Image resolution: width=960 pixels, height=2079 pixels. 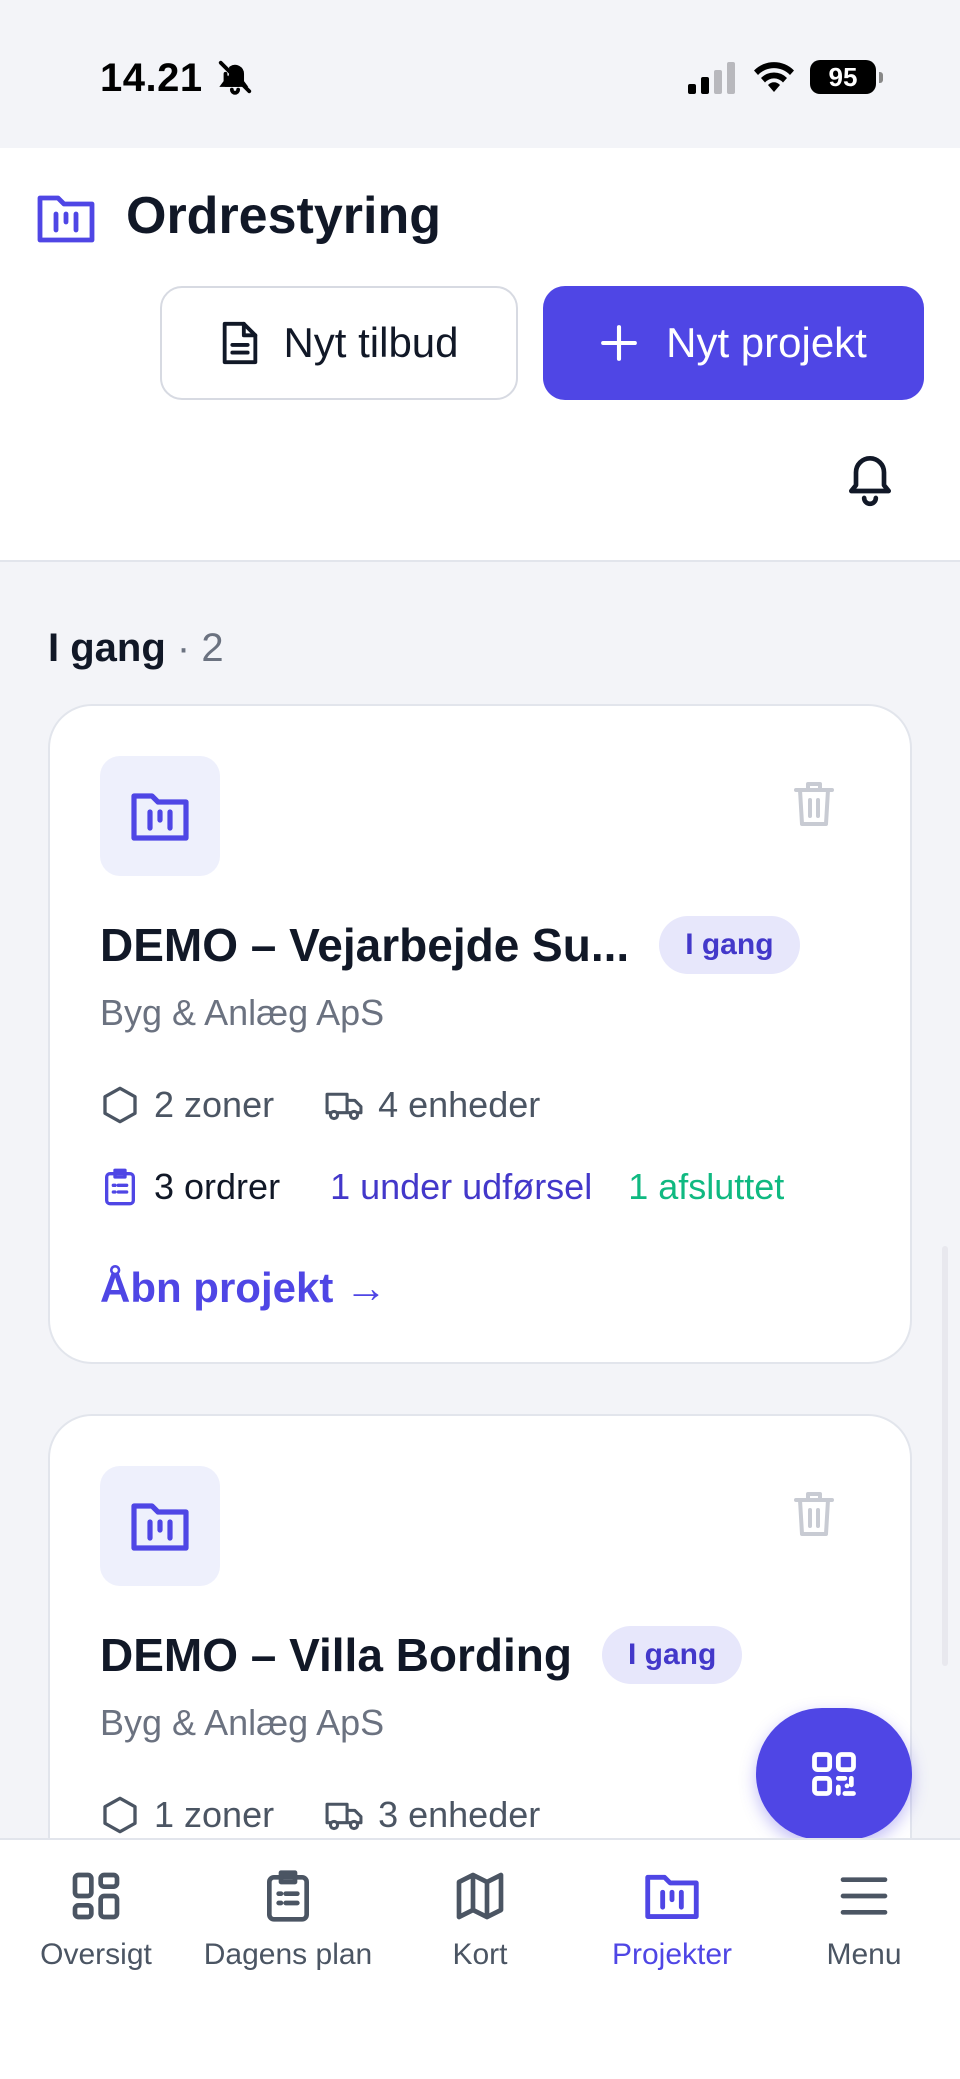 I want to click on page-title: Ordrestyring, so click(x=283, y=216).